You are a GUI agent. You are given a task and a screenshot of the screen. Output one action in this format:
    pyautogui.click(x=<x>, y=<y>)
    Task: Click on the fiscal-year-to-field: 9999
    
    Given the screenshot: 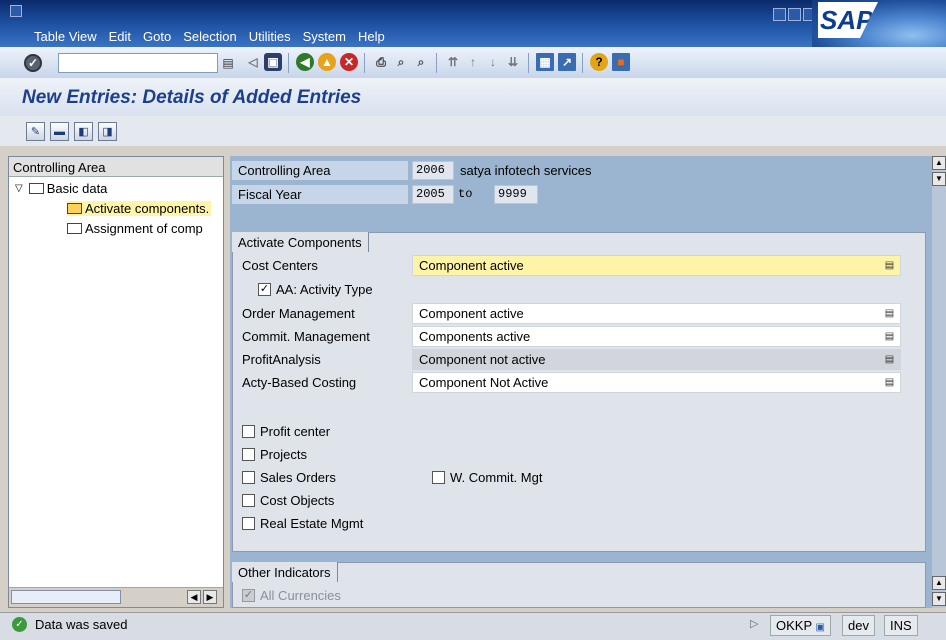 What is the action you would take?
    pyautogui.click(x=516, y=194)
    